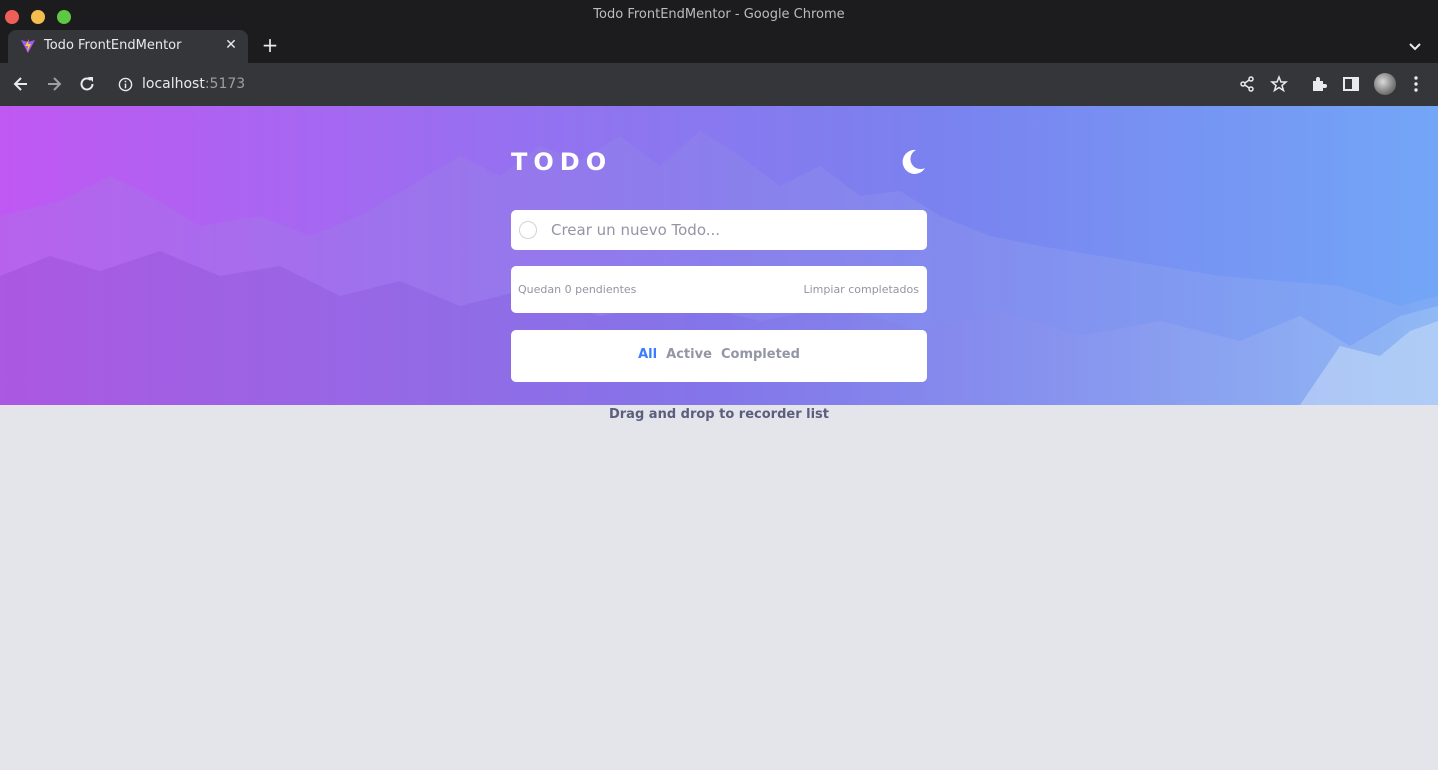 This screenshot has height=770, width=1438. What do you see at coordinates (225, 84) in the screenshot?
I see `url-port: :5173` at bounding box center [225, 84].